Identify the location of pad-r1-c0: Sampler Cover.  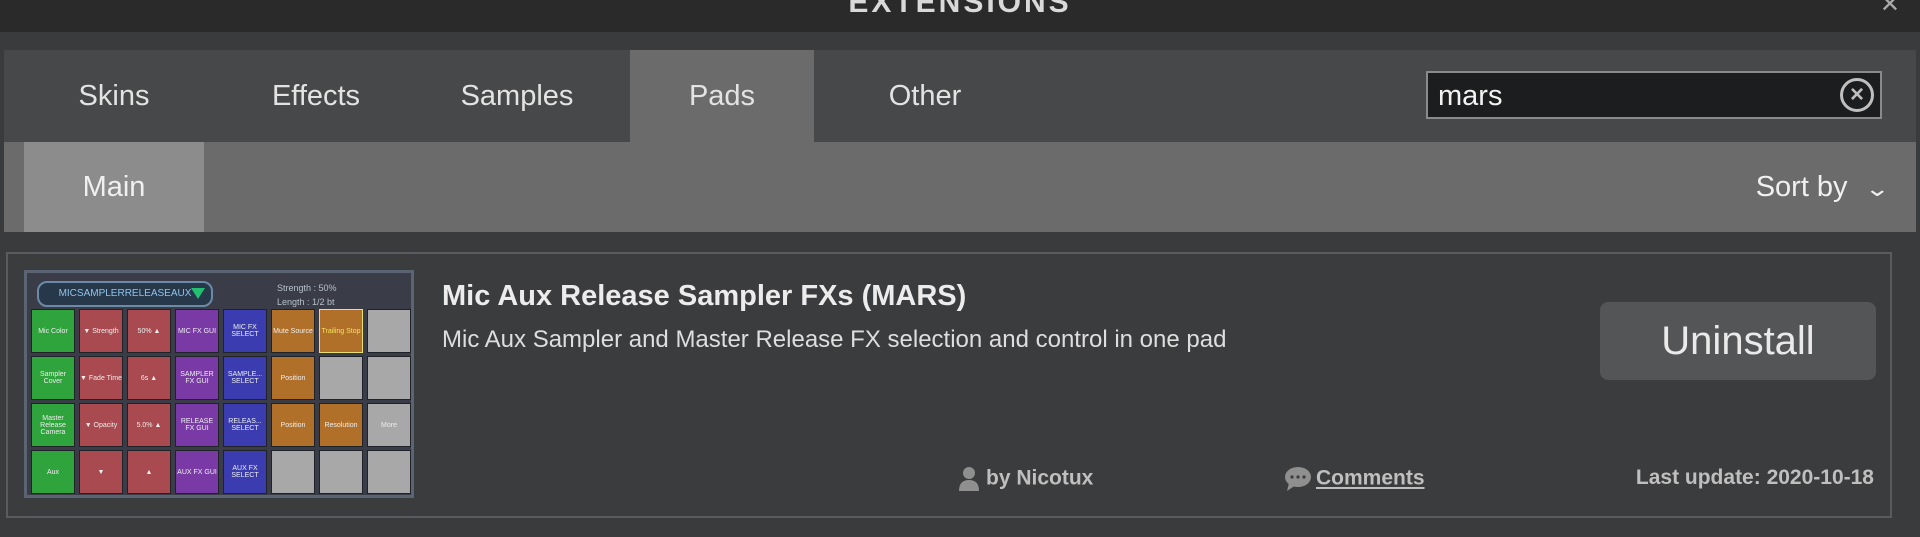
(53, 378).